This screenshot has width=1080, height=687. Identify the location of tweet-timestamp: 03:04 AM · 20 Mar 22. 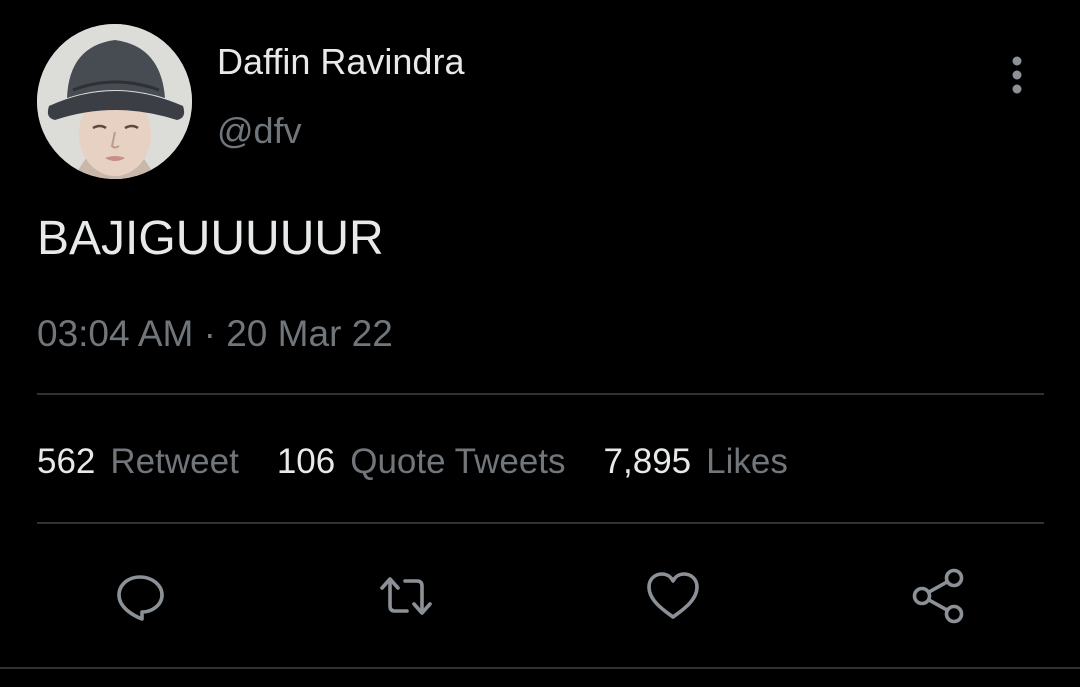
(215, 334).